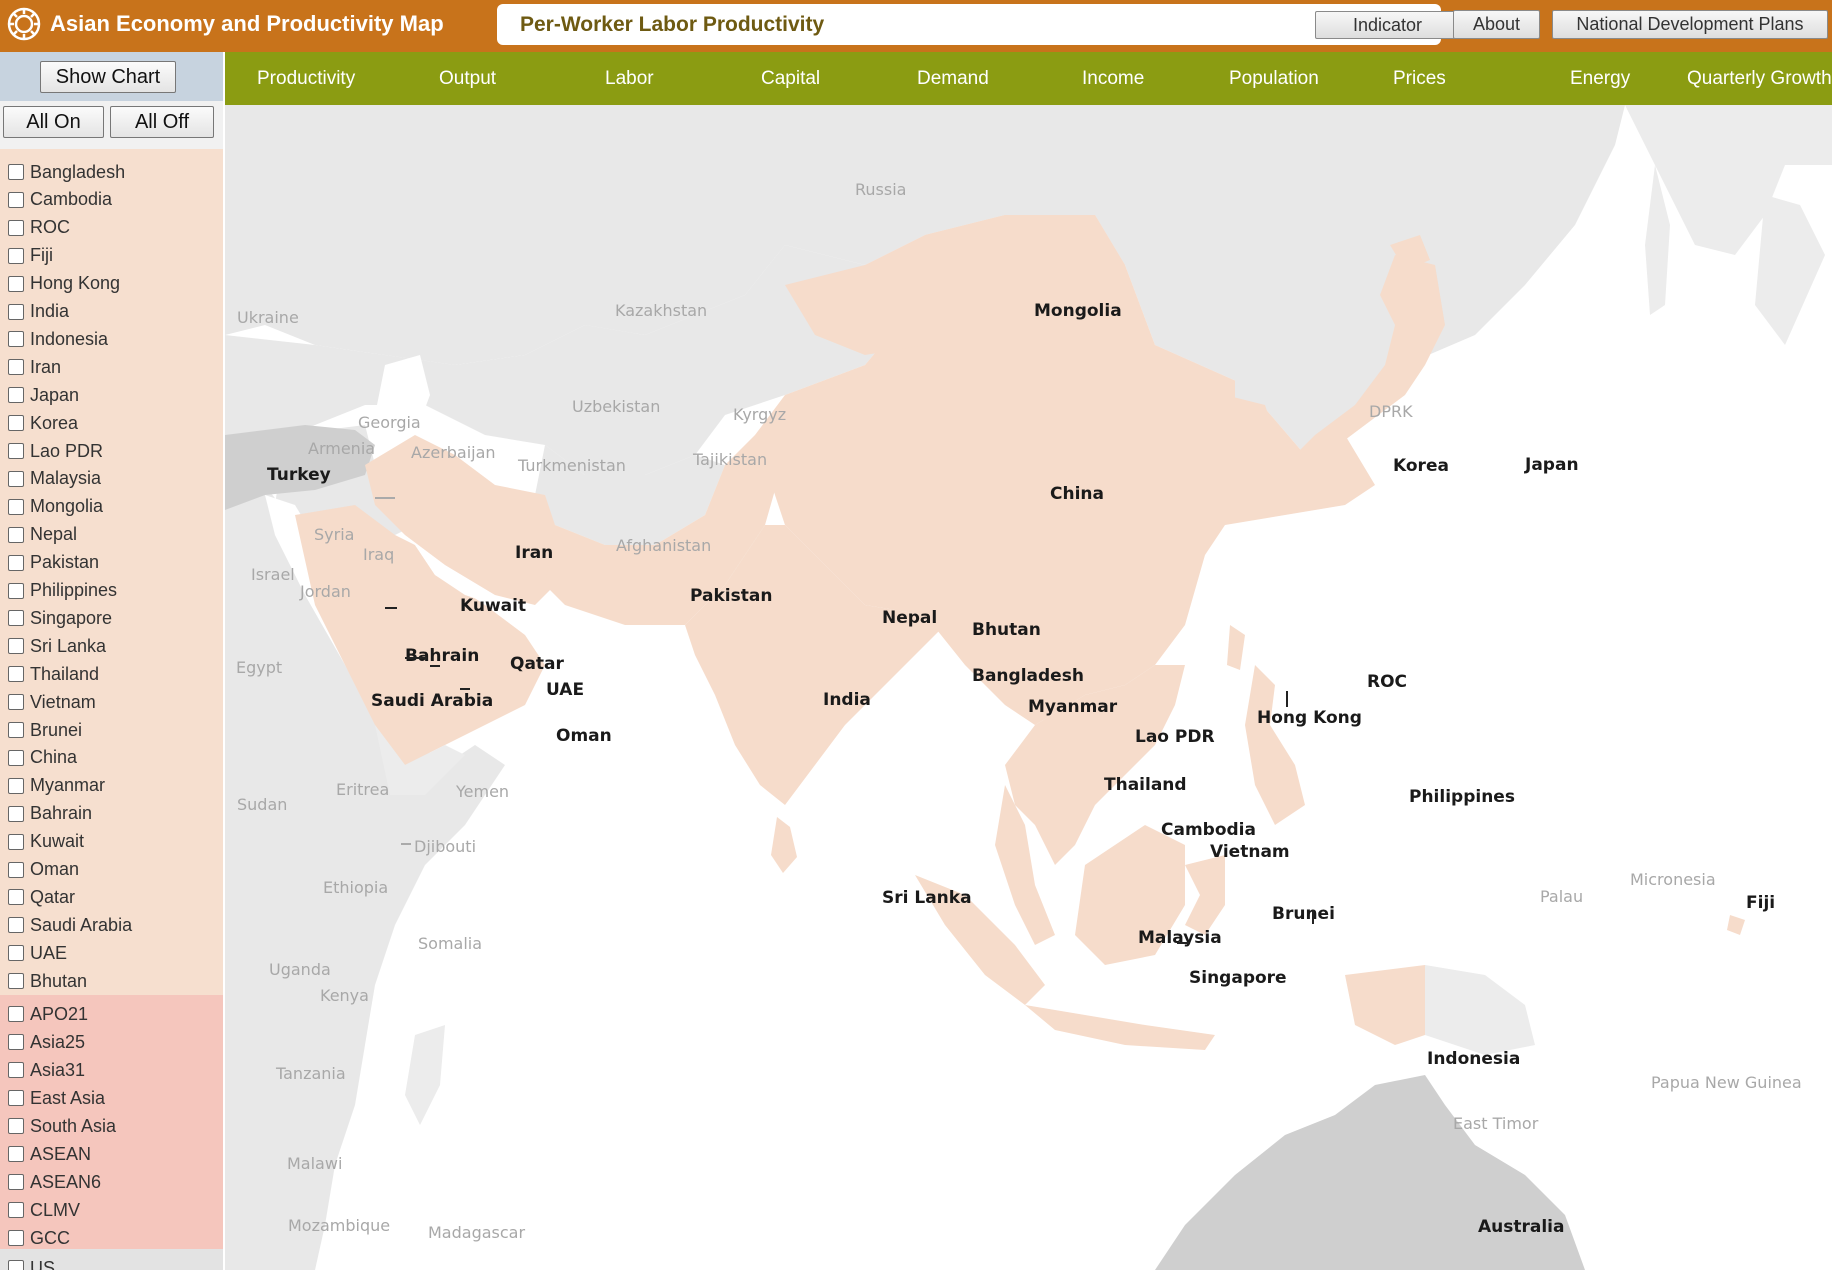 This screenshot has height=1270, width=1832. I want to click on checkbox-item: Iran, so click(34, 367).